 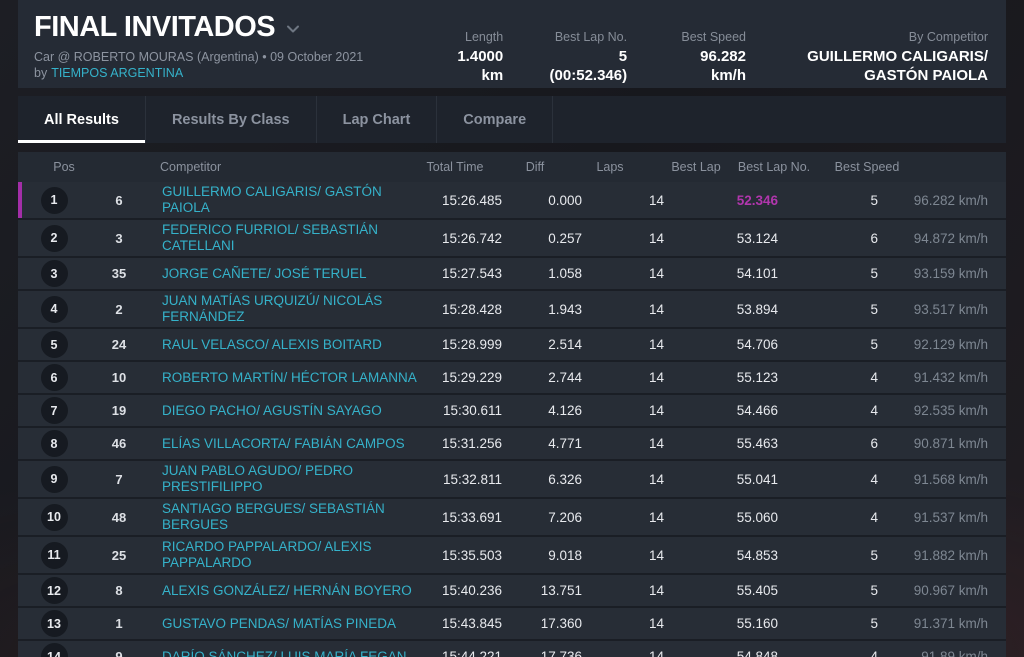 What do you see at coordinates (119, 590) in the screenshot?
I see `car-number: 8` at bounding box center [119, 590].